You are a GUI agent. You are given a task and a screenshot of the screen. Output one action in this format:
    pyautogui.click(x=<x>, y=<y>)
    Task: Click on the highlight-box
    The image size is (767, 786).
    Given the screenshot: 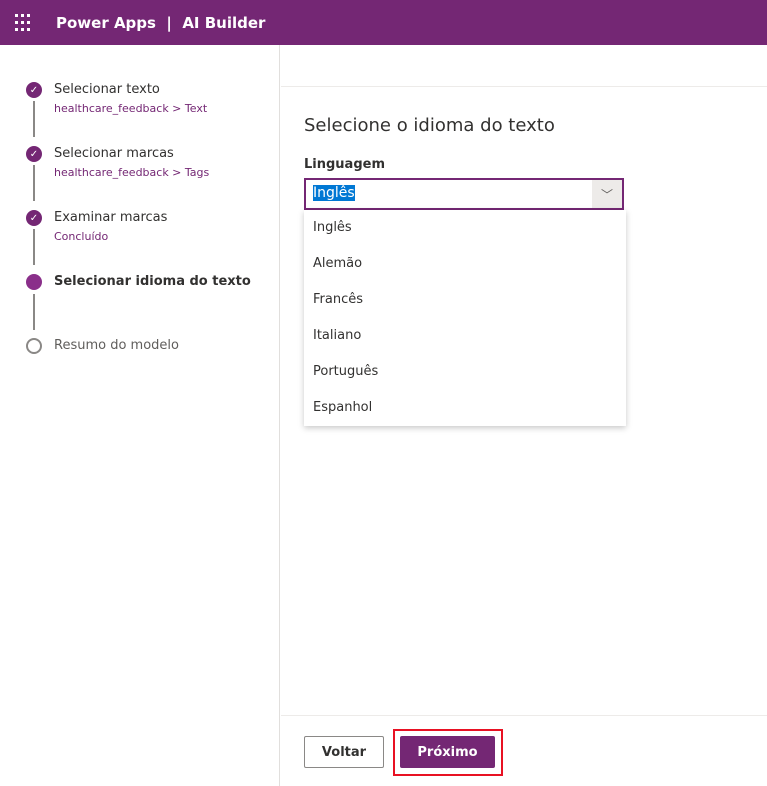 What is the action you would take?
    pyautogui.click(x=448, y=752)
    